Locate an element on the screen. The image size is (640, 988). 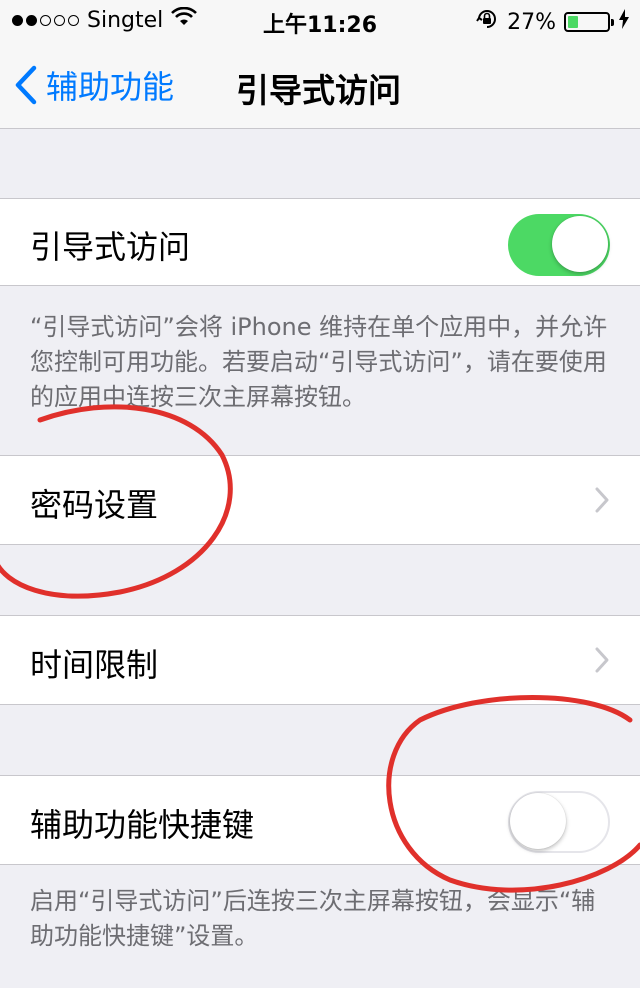
accessibility-shortcut-toggle is located at coordinates (559, 822).